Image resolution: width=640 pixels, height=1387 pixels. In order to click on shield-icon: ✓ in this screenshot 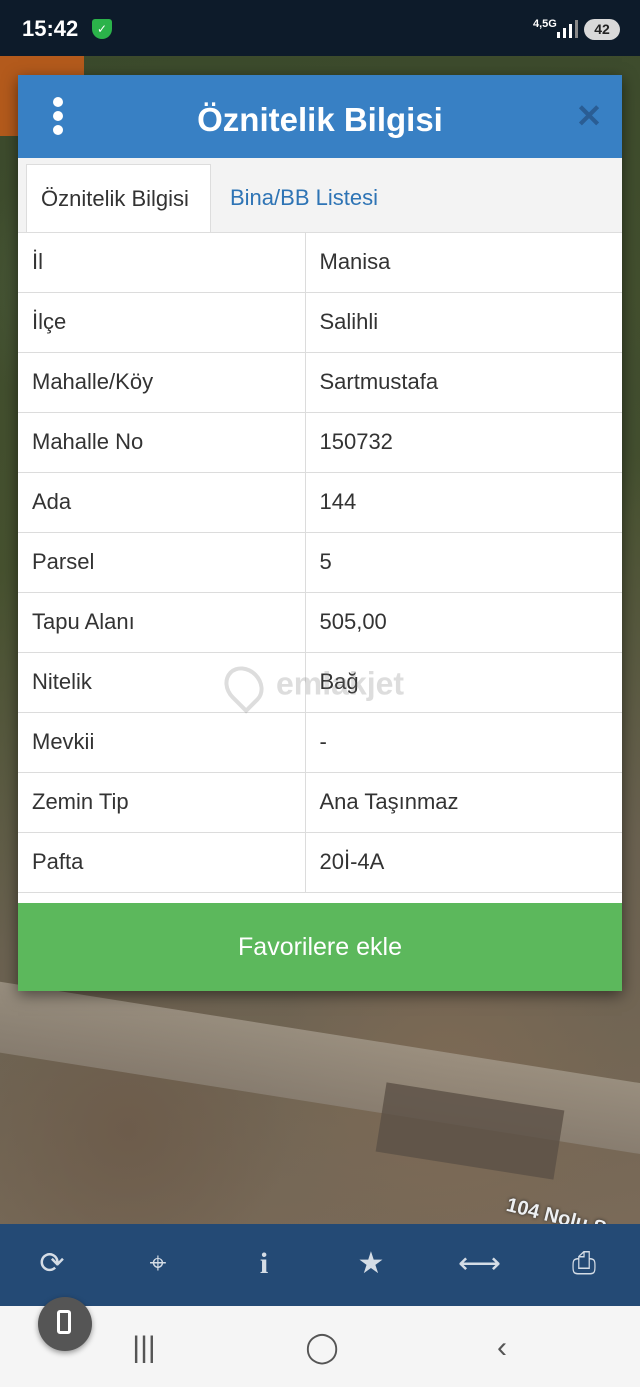, I will do `click(102, 29)`.